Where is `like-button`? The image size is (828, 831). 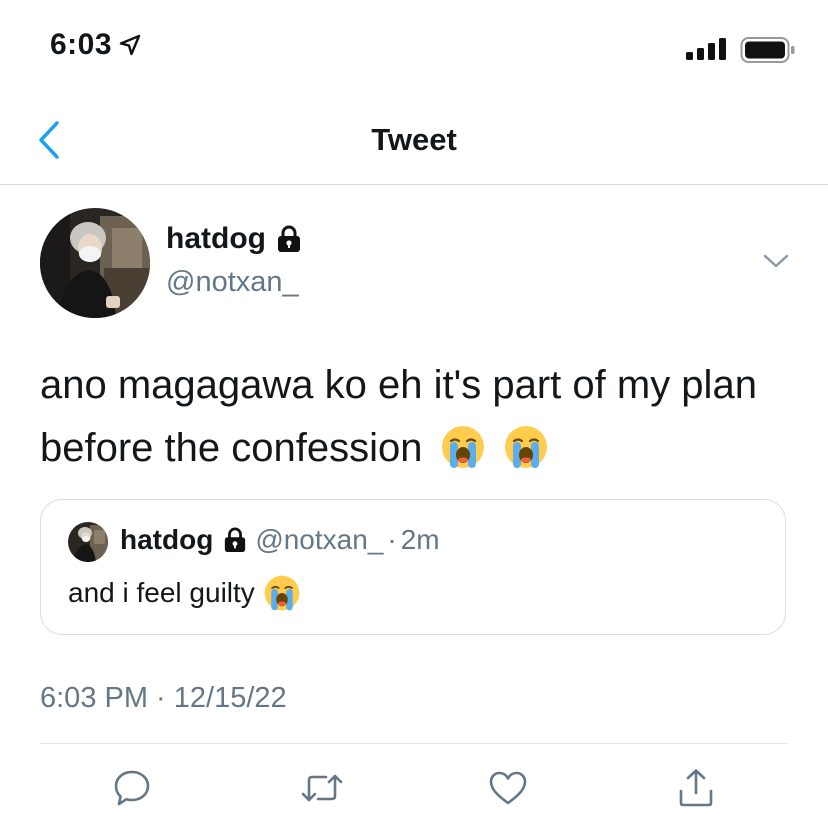
like-button is located at coordinates (508, 788).